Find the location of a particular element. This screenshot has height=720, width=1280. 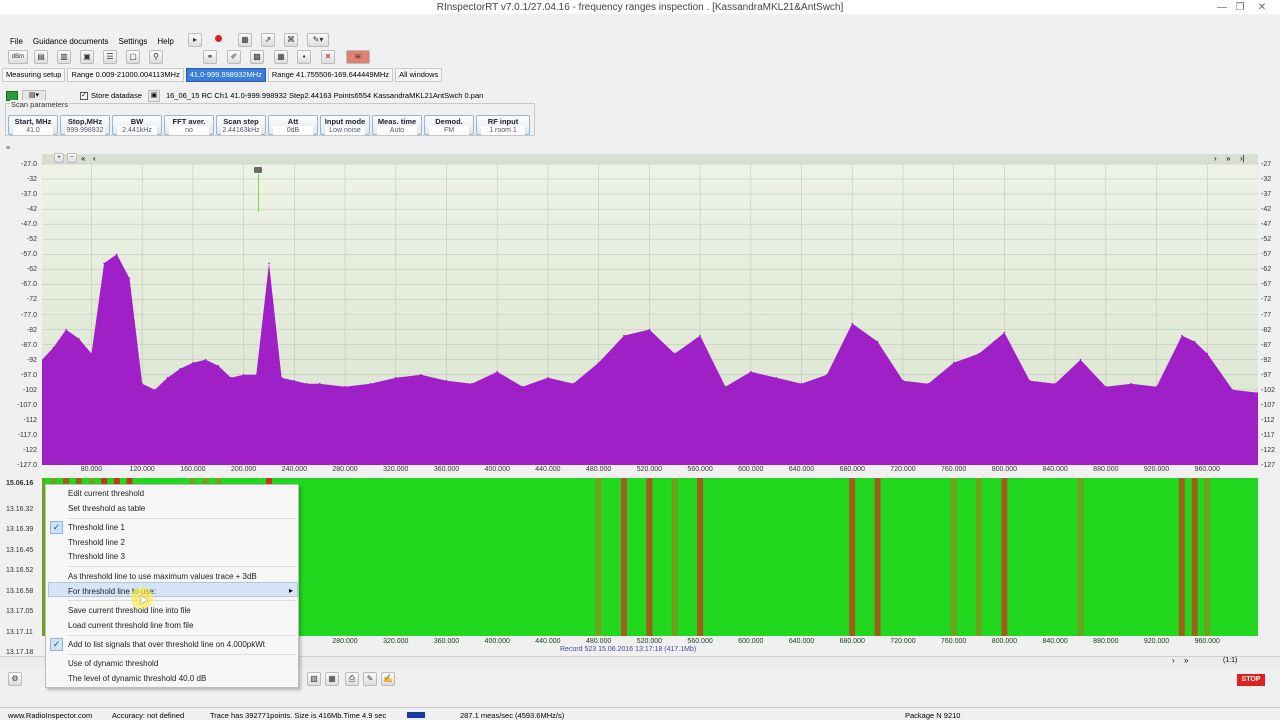

folder-icon: ▣ is located at coordinates (154, 96).